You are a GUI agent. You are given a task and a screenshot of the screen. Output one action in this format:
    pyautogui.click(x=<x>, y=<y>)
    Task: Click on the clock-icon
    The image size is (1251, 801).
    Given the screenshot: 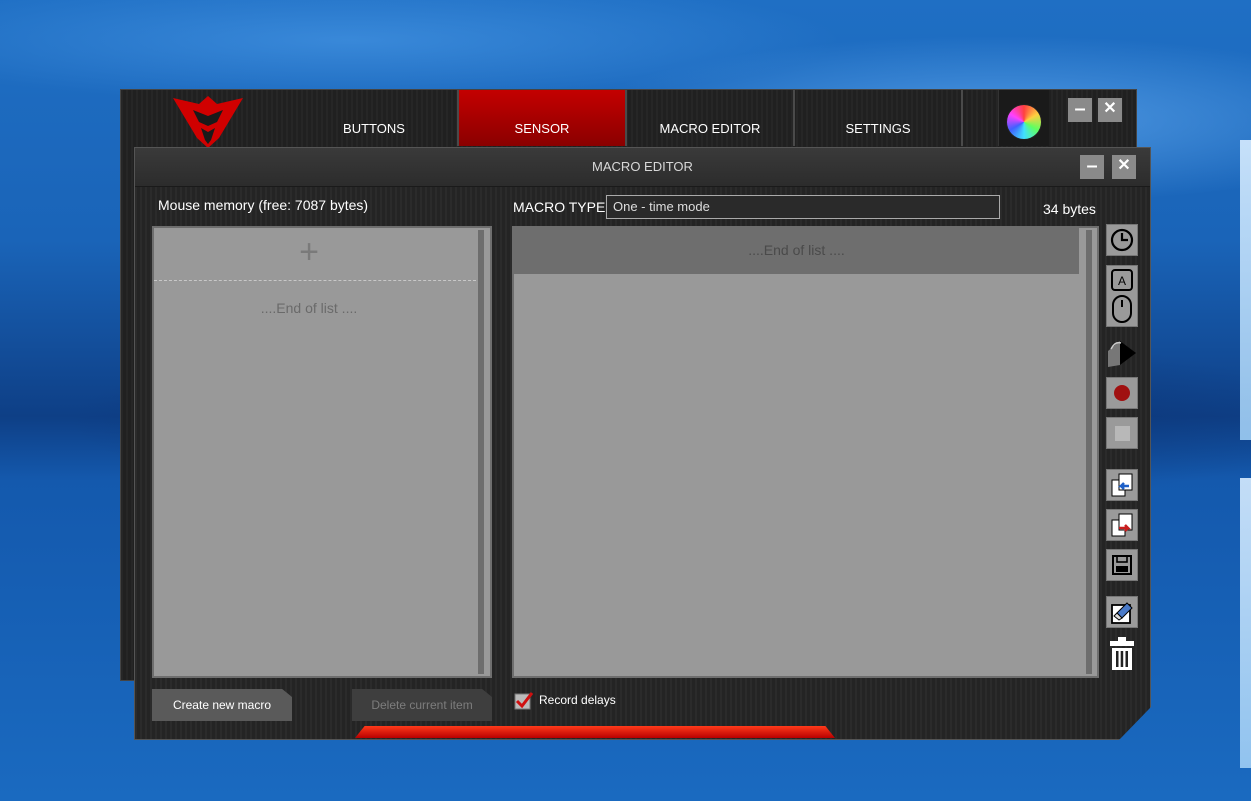 What is the action you would take?
    pyautogui.click(x=1122, y=240)
    